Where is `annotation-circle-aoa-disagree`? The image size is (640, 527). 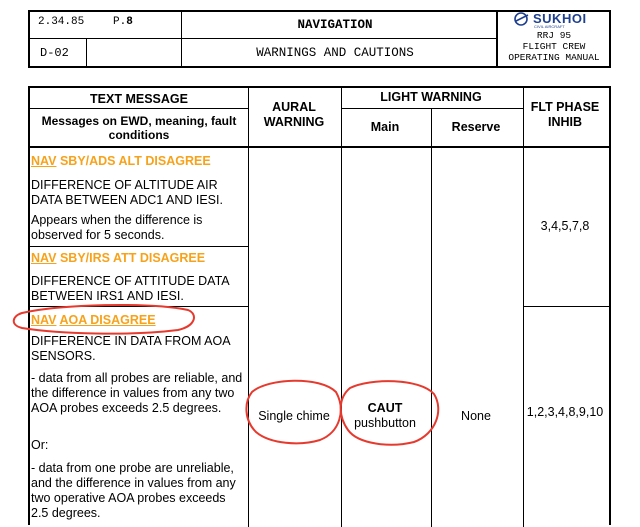
annotation-circle-aoa-disagree is located at coordinates (103, 319).